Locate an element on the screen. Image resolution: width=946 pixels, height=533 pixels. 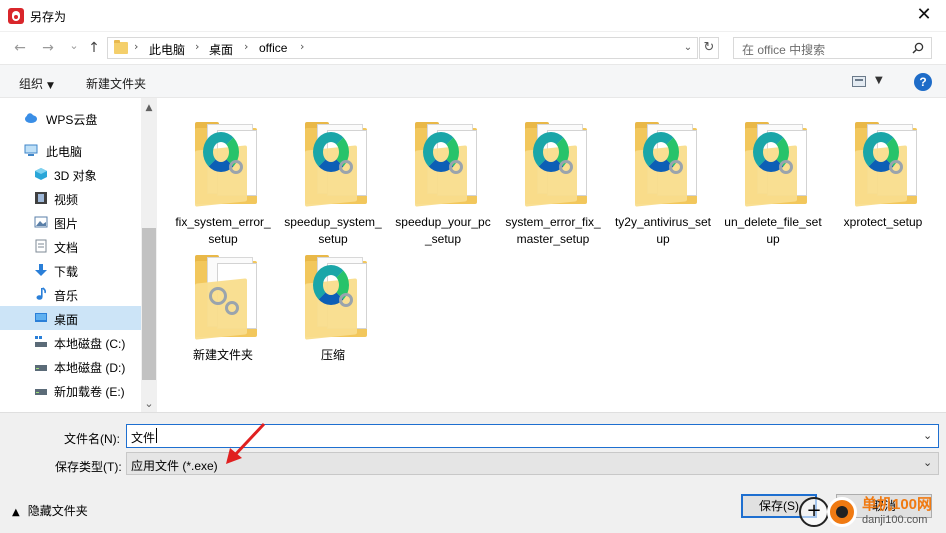
sidebar-item-desktop: 桌面 is located at coordinates (70, 318).